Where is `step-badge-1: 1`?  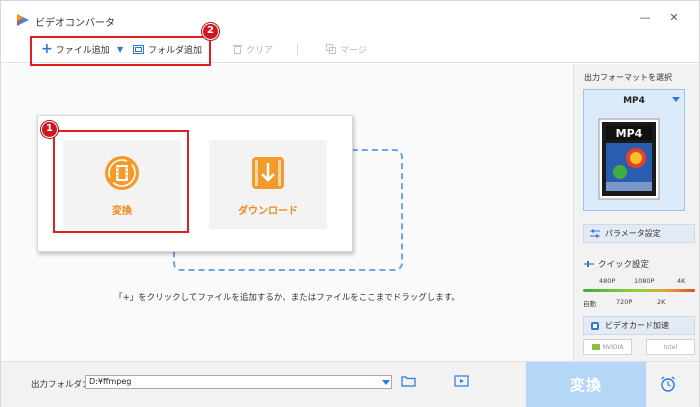
step-badge-1: 1 is located at coordinates (49, 129).